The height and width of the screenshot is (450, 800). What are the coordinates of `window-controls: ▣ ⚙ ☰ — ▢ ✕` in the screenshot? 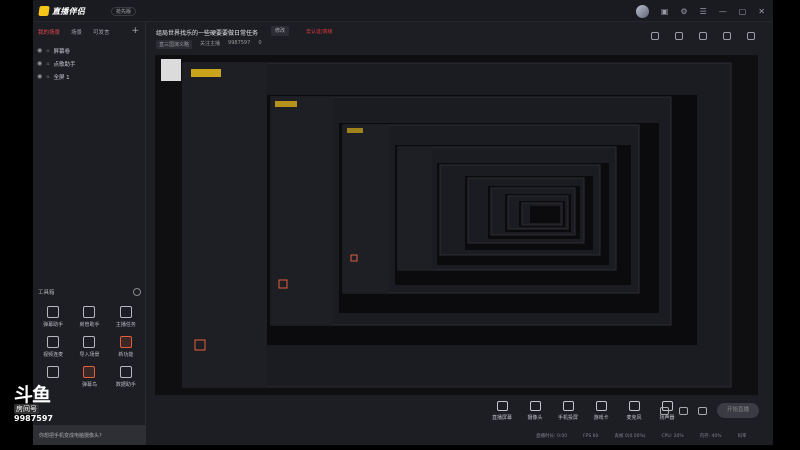 It's located at (700, 11).